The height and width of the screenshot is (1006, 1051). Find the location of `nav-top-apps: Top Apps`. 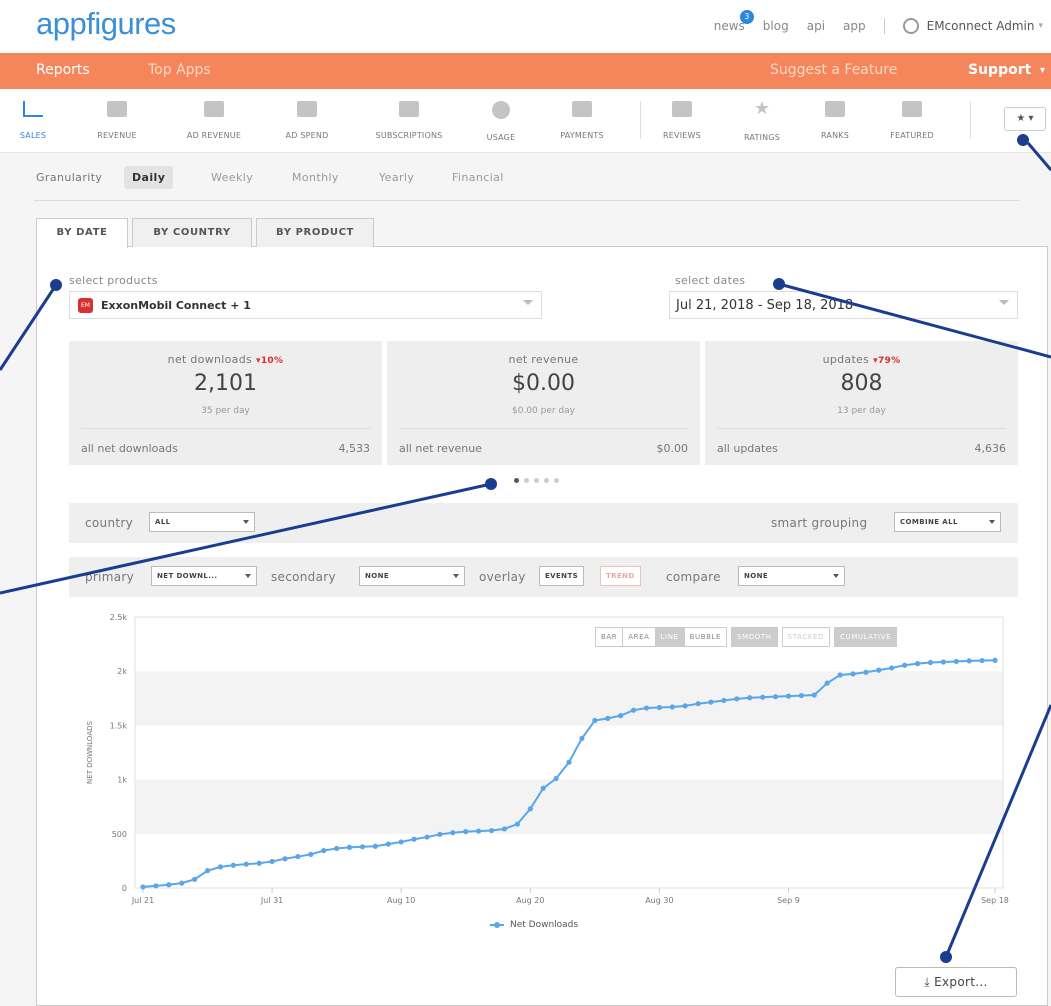

nav-top-apps: Top Apps is located at coordinates (179, 70).